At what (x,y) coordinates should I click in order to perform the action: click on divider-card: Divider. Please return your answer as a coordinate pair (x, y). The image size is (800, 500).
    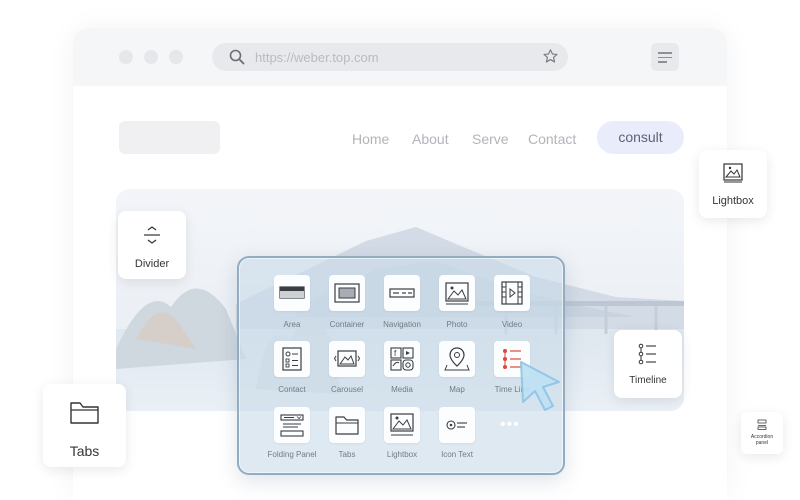
    Looking at the image, I should click on (152, 245).